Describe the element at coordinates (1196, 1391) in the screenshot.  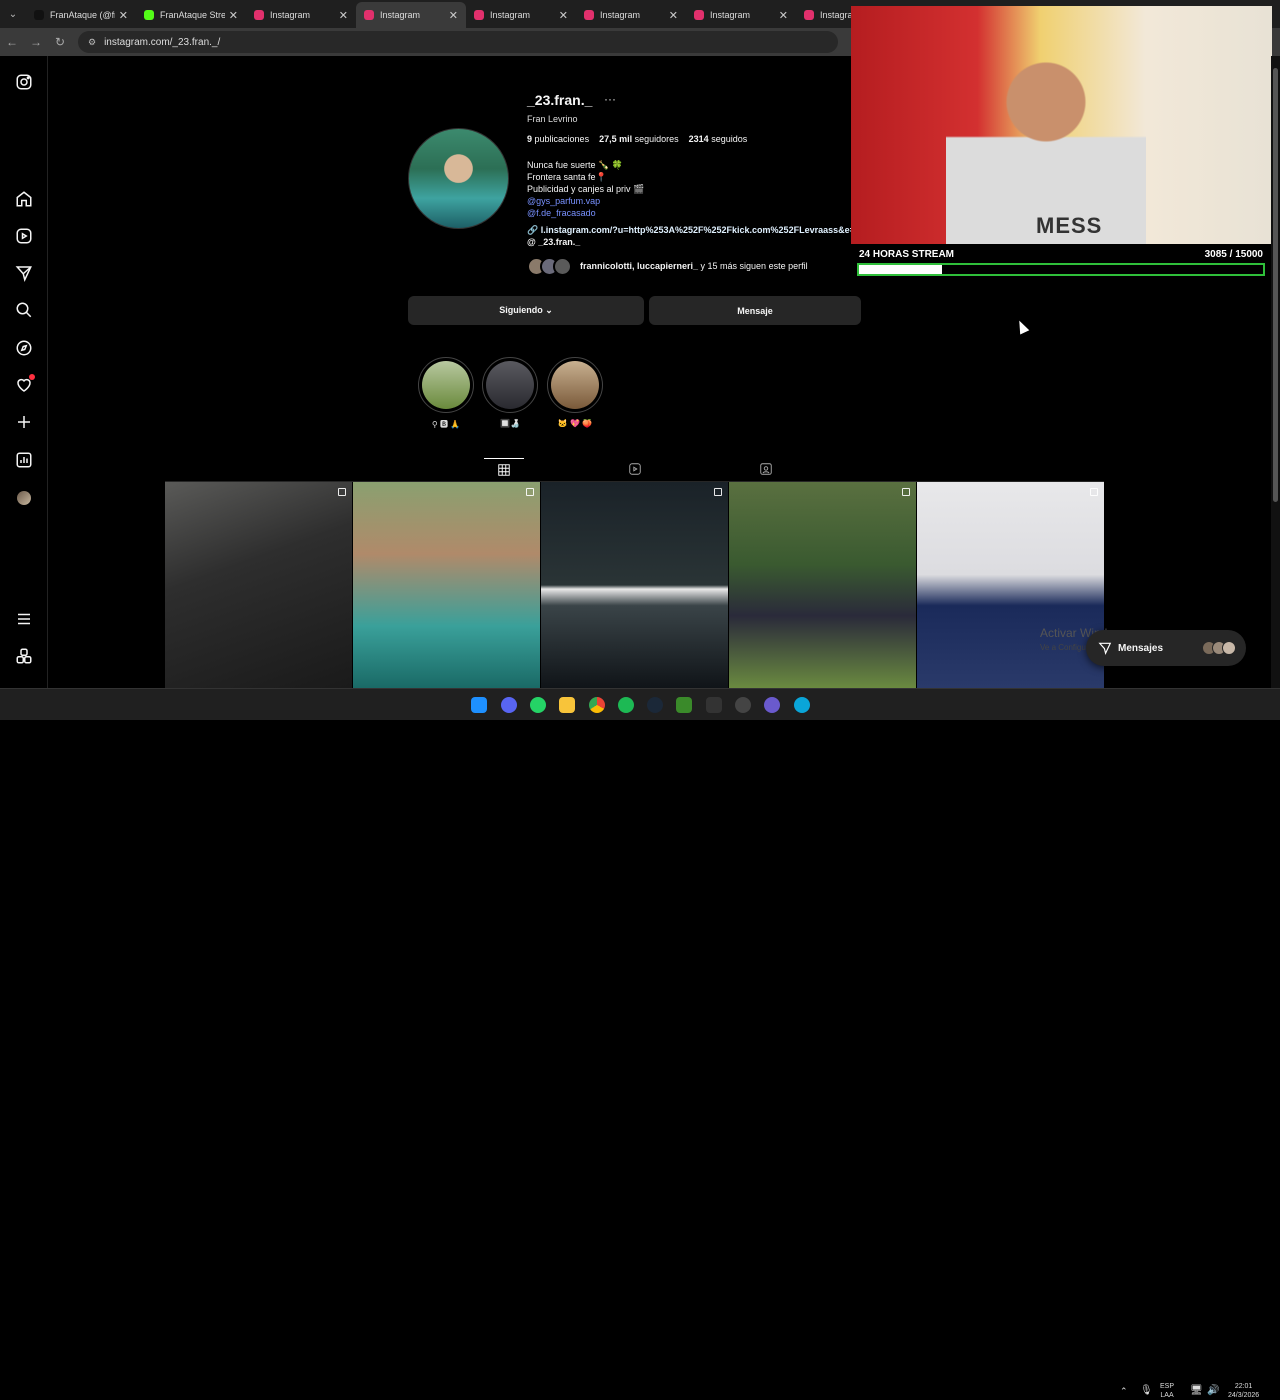
I see `network-icon: 🖥` at that location.